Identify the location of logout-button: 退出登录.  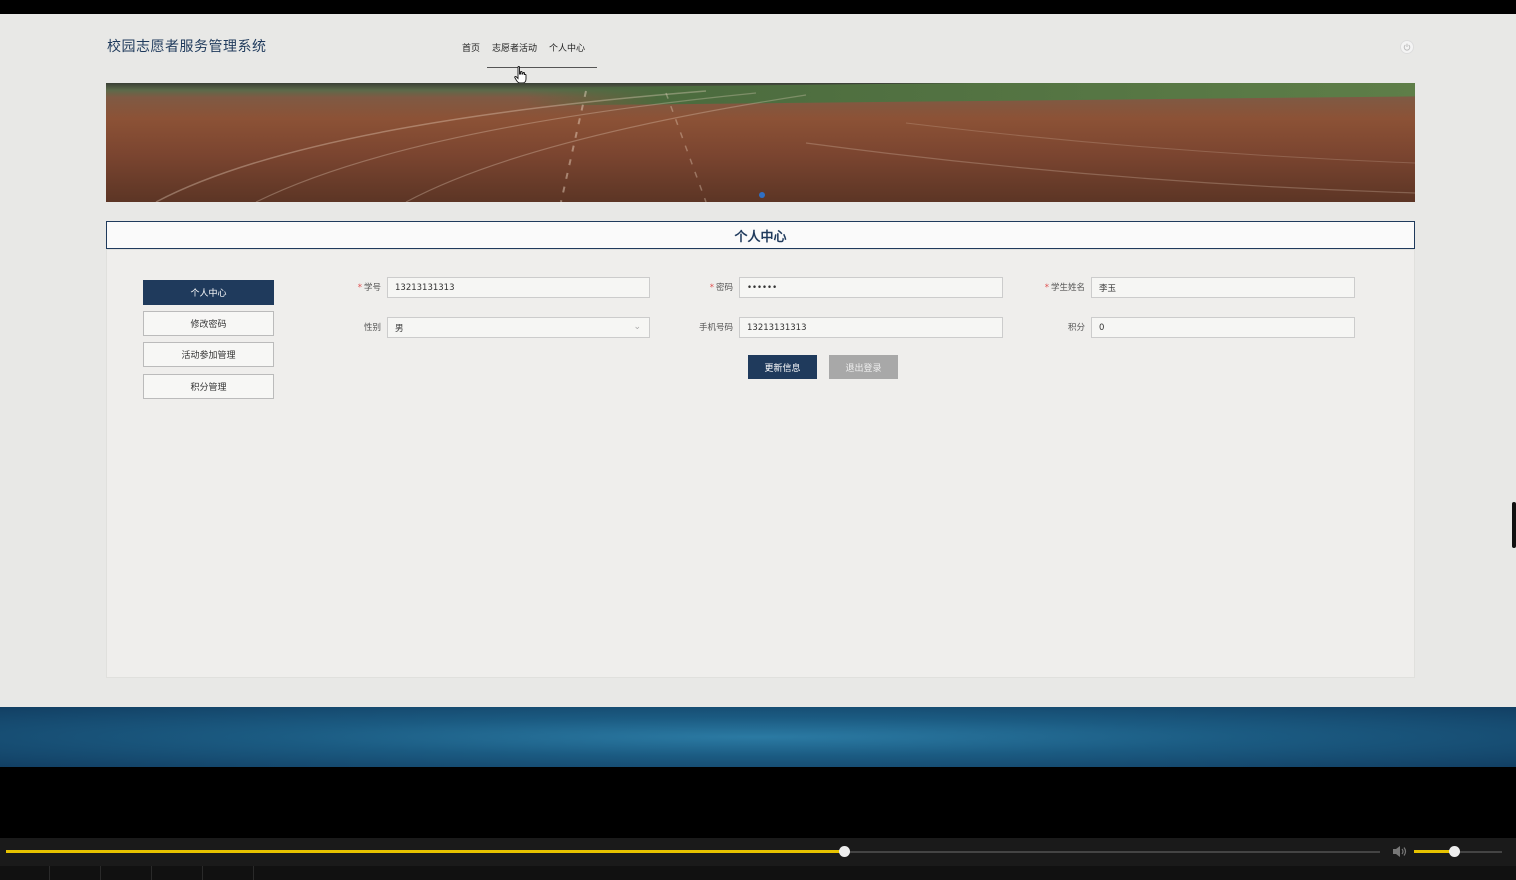
(863, 367).